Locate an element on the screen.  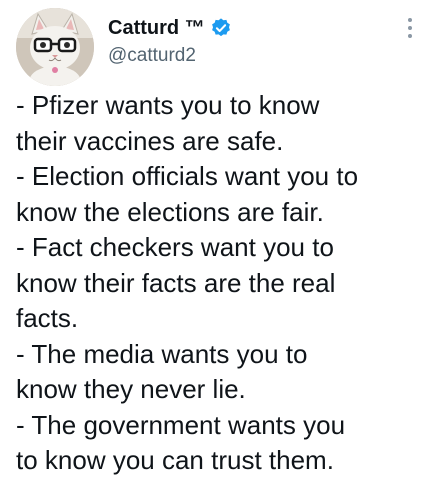
more-options-icon is located at coordinates (410, 28).